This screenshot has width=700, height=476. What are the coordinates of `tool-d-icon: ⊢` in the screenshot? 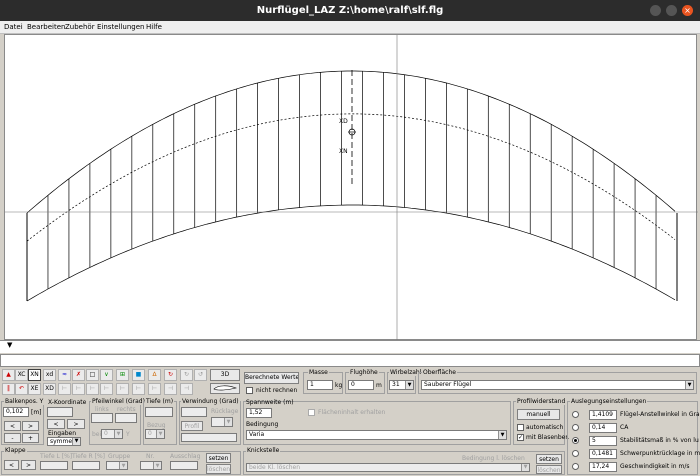 It's located at (106, 389).